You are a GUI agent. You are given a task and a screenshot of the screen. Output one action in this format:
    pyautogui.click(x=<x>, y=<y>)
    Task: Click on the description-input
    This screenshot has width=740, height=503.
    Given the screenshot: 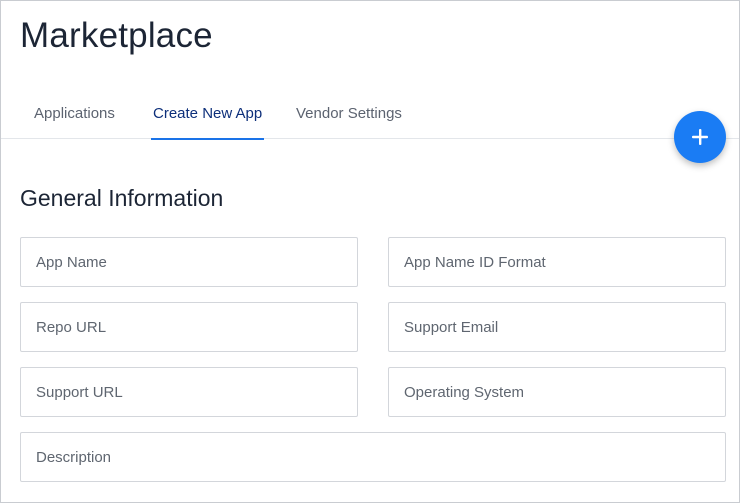 What is the action you would take?
    pyautogui.click(x=373, y=457)
    